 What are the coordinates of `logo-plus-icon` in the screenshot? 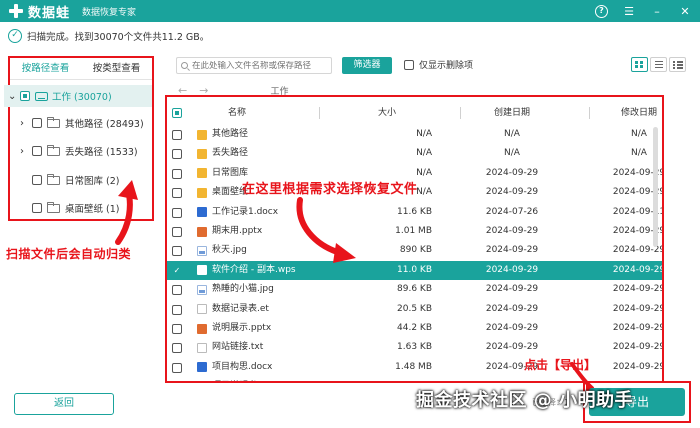 It's located at (16, 11).